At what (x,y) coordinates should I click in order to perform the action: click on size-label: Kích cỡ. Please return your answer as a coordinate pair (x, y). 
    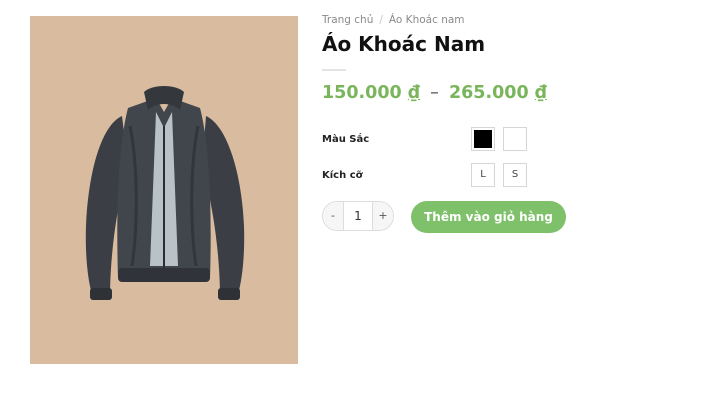
    Looking at the image, I should click on (342, 175).